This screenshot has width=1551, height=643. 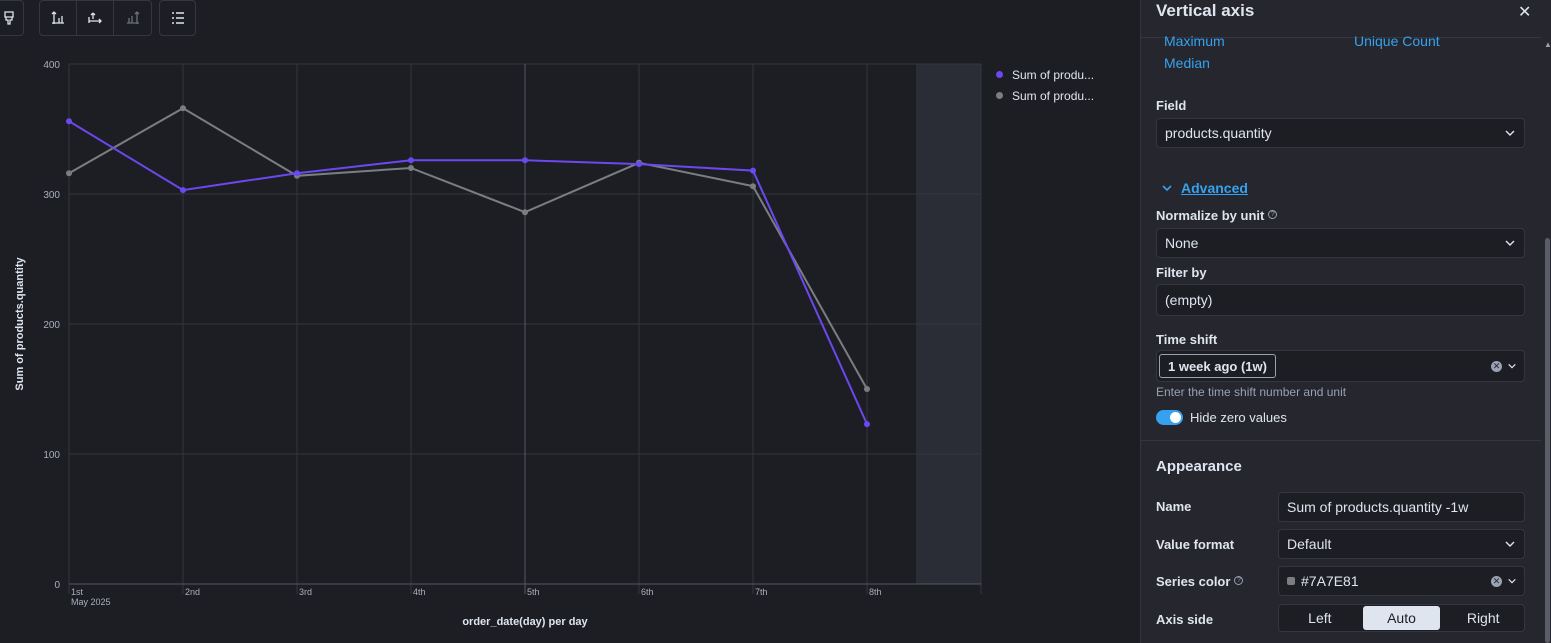 I want to click on value-format-select: Default, so click(x=1401, y=544).